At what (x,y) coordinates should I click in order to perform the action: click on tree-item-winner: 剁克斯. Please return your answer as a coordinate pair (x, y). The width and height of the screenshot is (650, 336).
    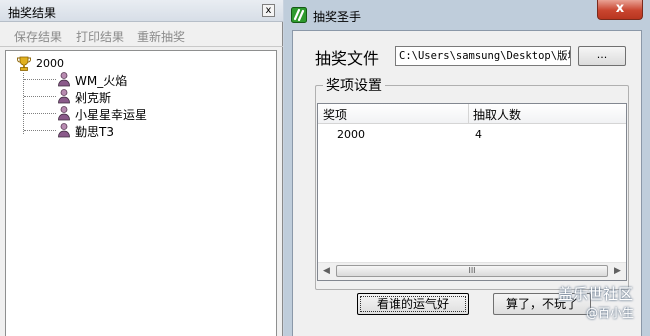
    Looking at the image, I should click on (93, 97).